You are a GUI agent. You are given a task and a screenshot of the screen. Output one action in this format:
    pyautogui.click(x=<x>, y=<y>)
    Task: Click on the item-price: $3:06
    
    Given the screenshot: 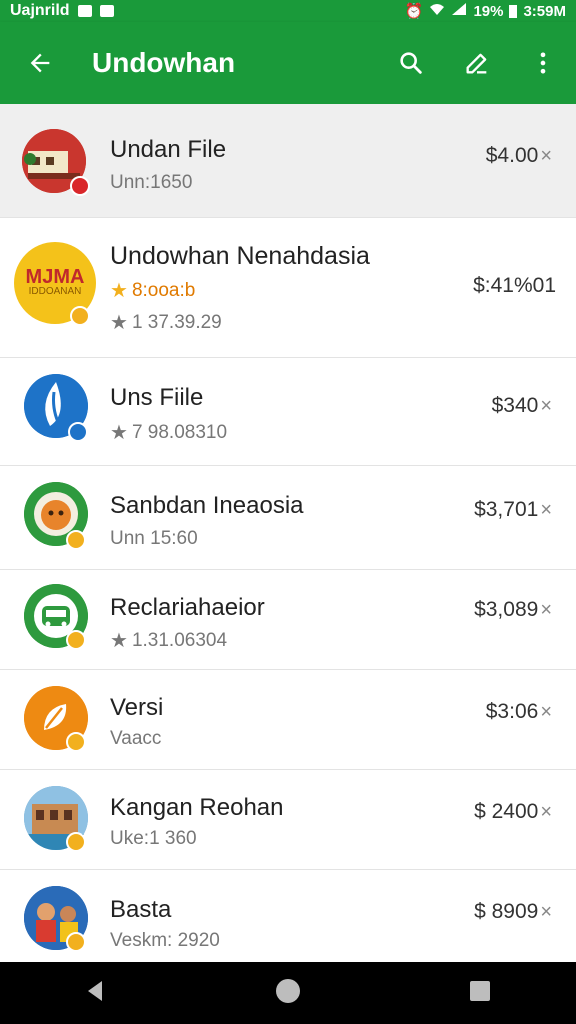 What is the action you would take?
    pyautogui.click(x=512, y=711)
    